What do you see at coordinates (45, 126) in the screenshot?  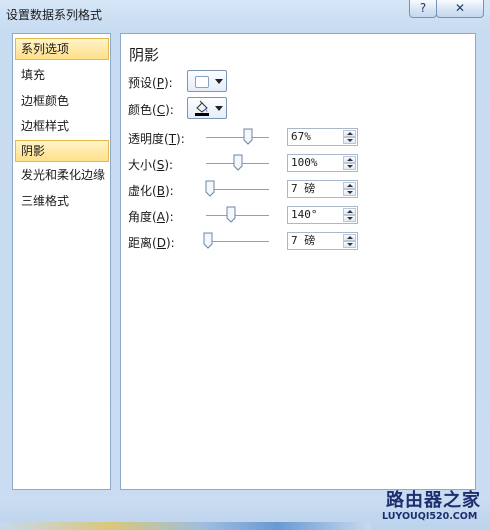 I see `sidebar-item-label: 边框样式` at bounding box center [45, 126].